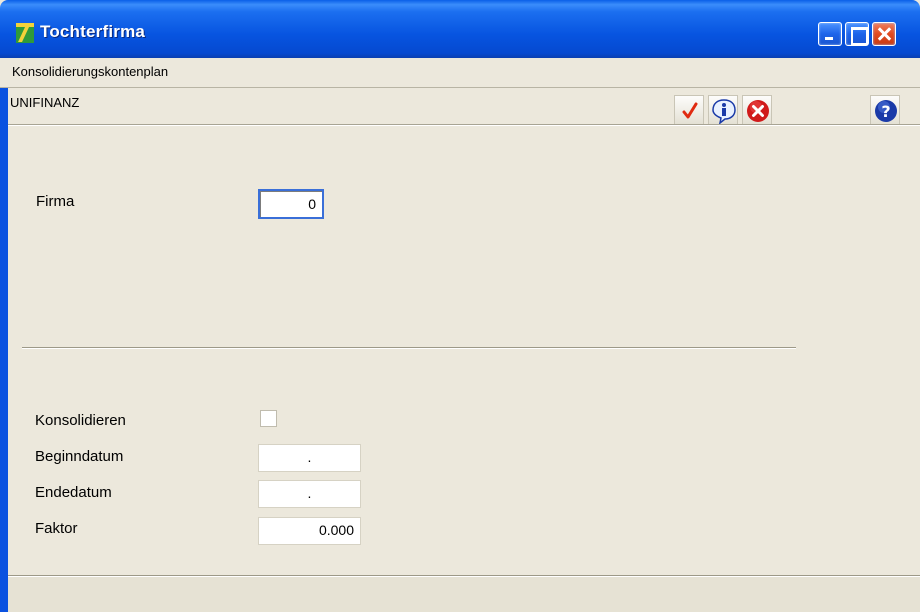  I want to click on ok-button, so click(689, 110).